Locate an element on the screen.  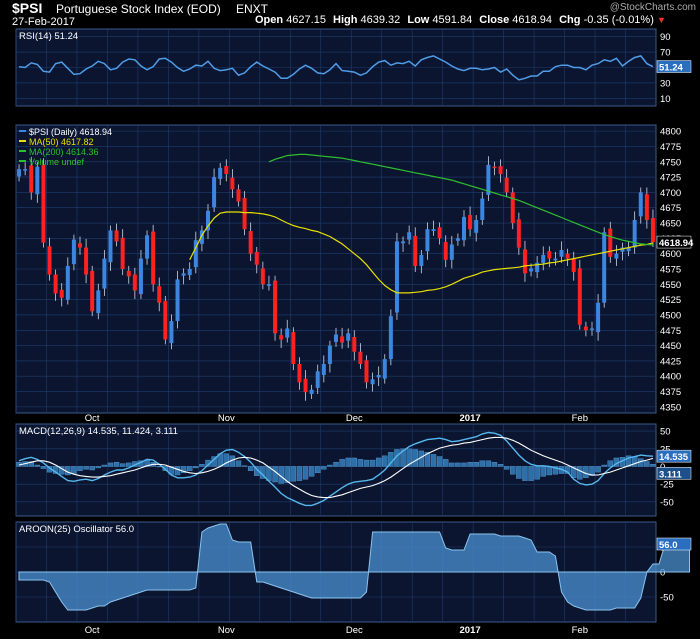
rsi-title: RSI(14) 51.24 is located at coordinates (48, 36).